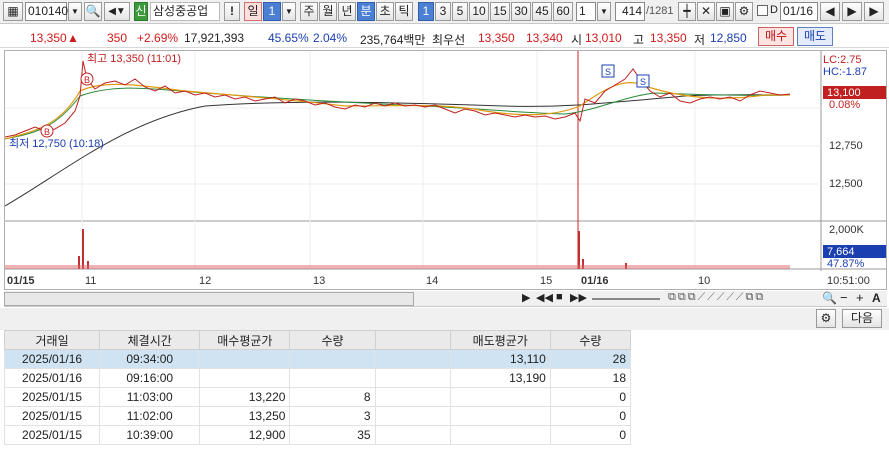 The width and height of the screenshot is (889, 449). I want to click on tools-icon: ✕, so click(706, 11).